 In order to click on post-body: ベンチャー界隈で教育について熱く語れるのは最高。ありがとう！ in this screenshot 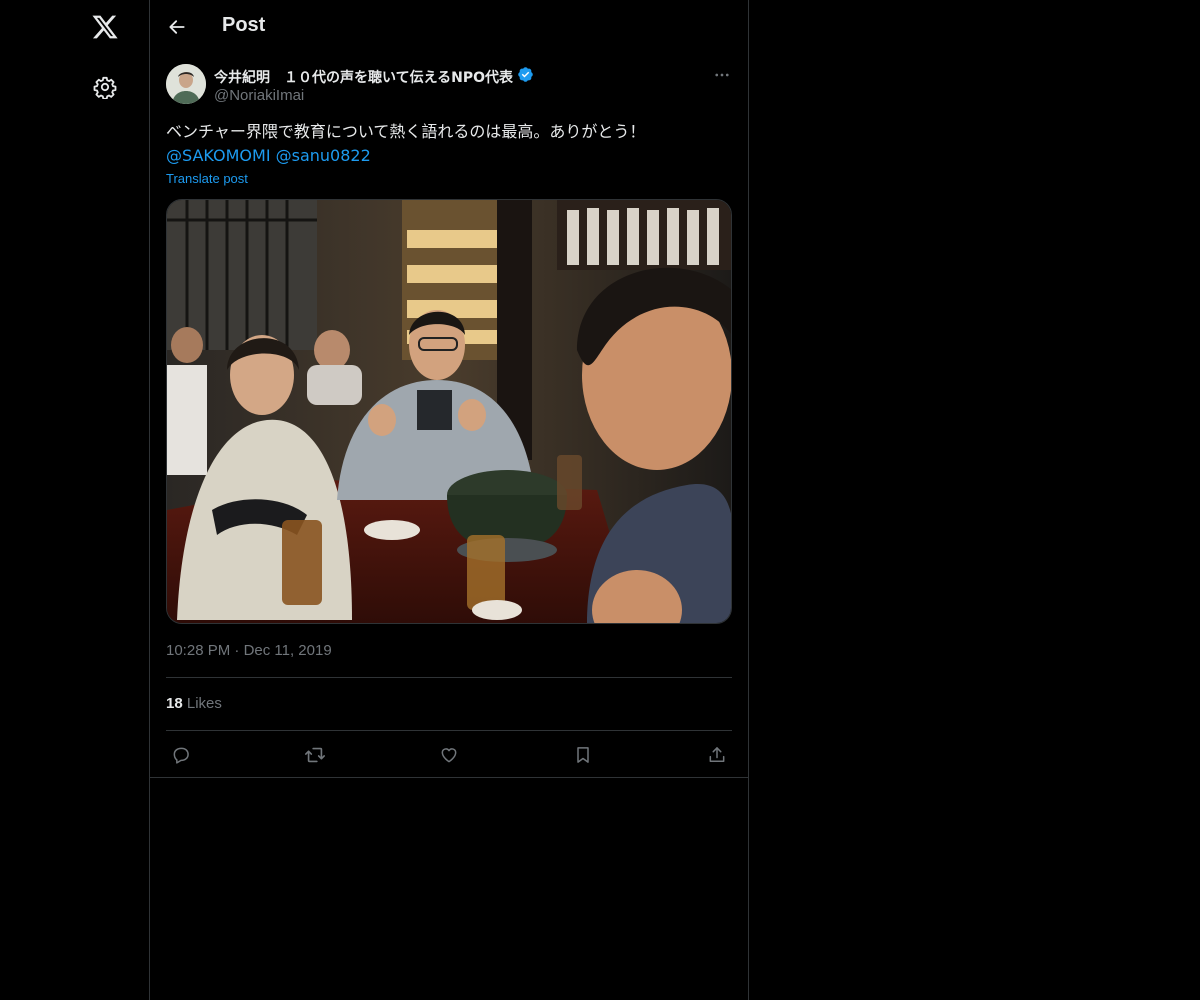, I will do `click(406, 131)`.